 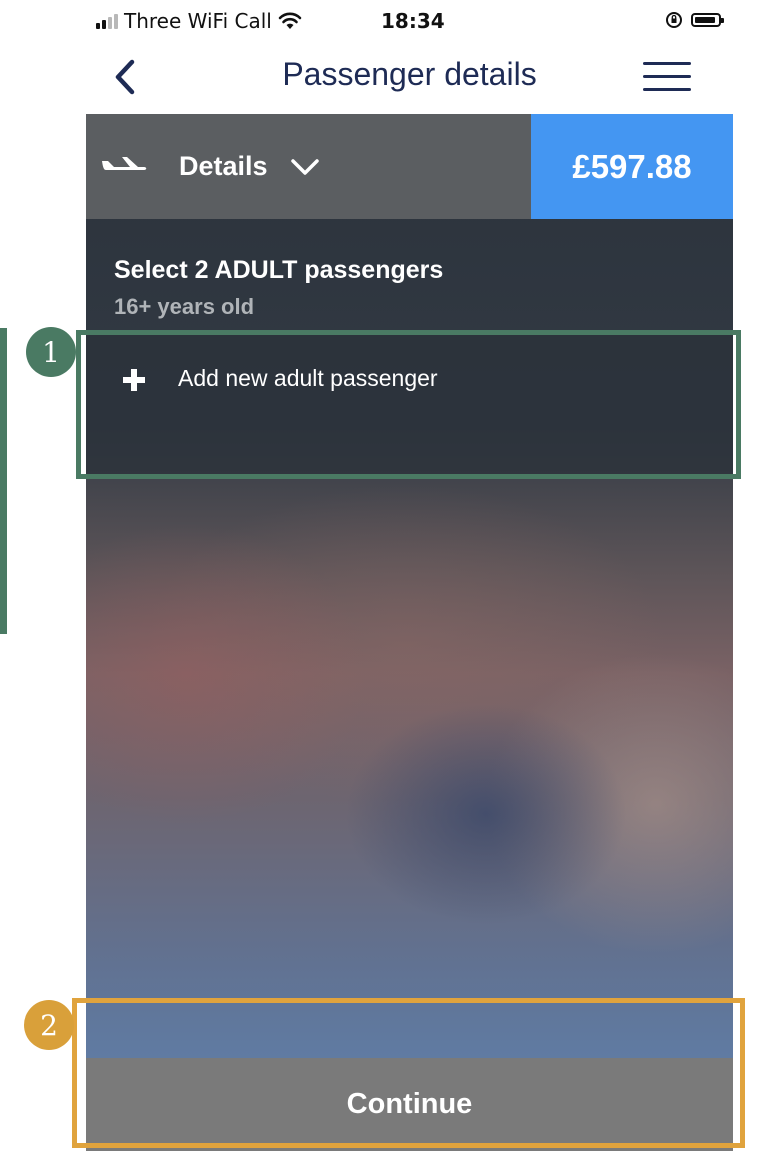 I want to click on left-marker-bar, so click(x=3, y=481).